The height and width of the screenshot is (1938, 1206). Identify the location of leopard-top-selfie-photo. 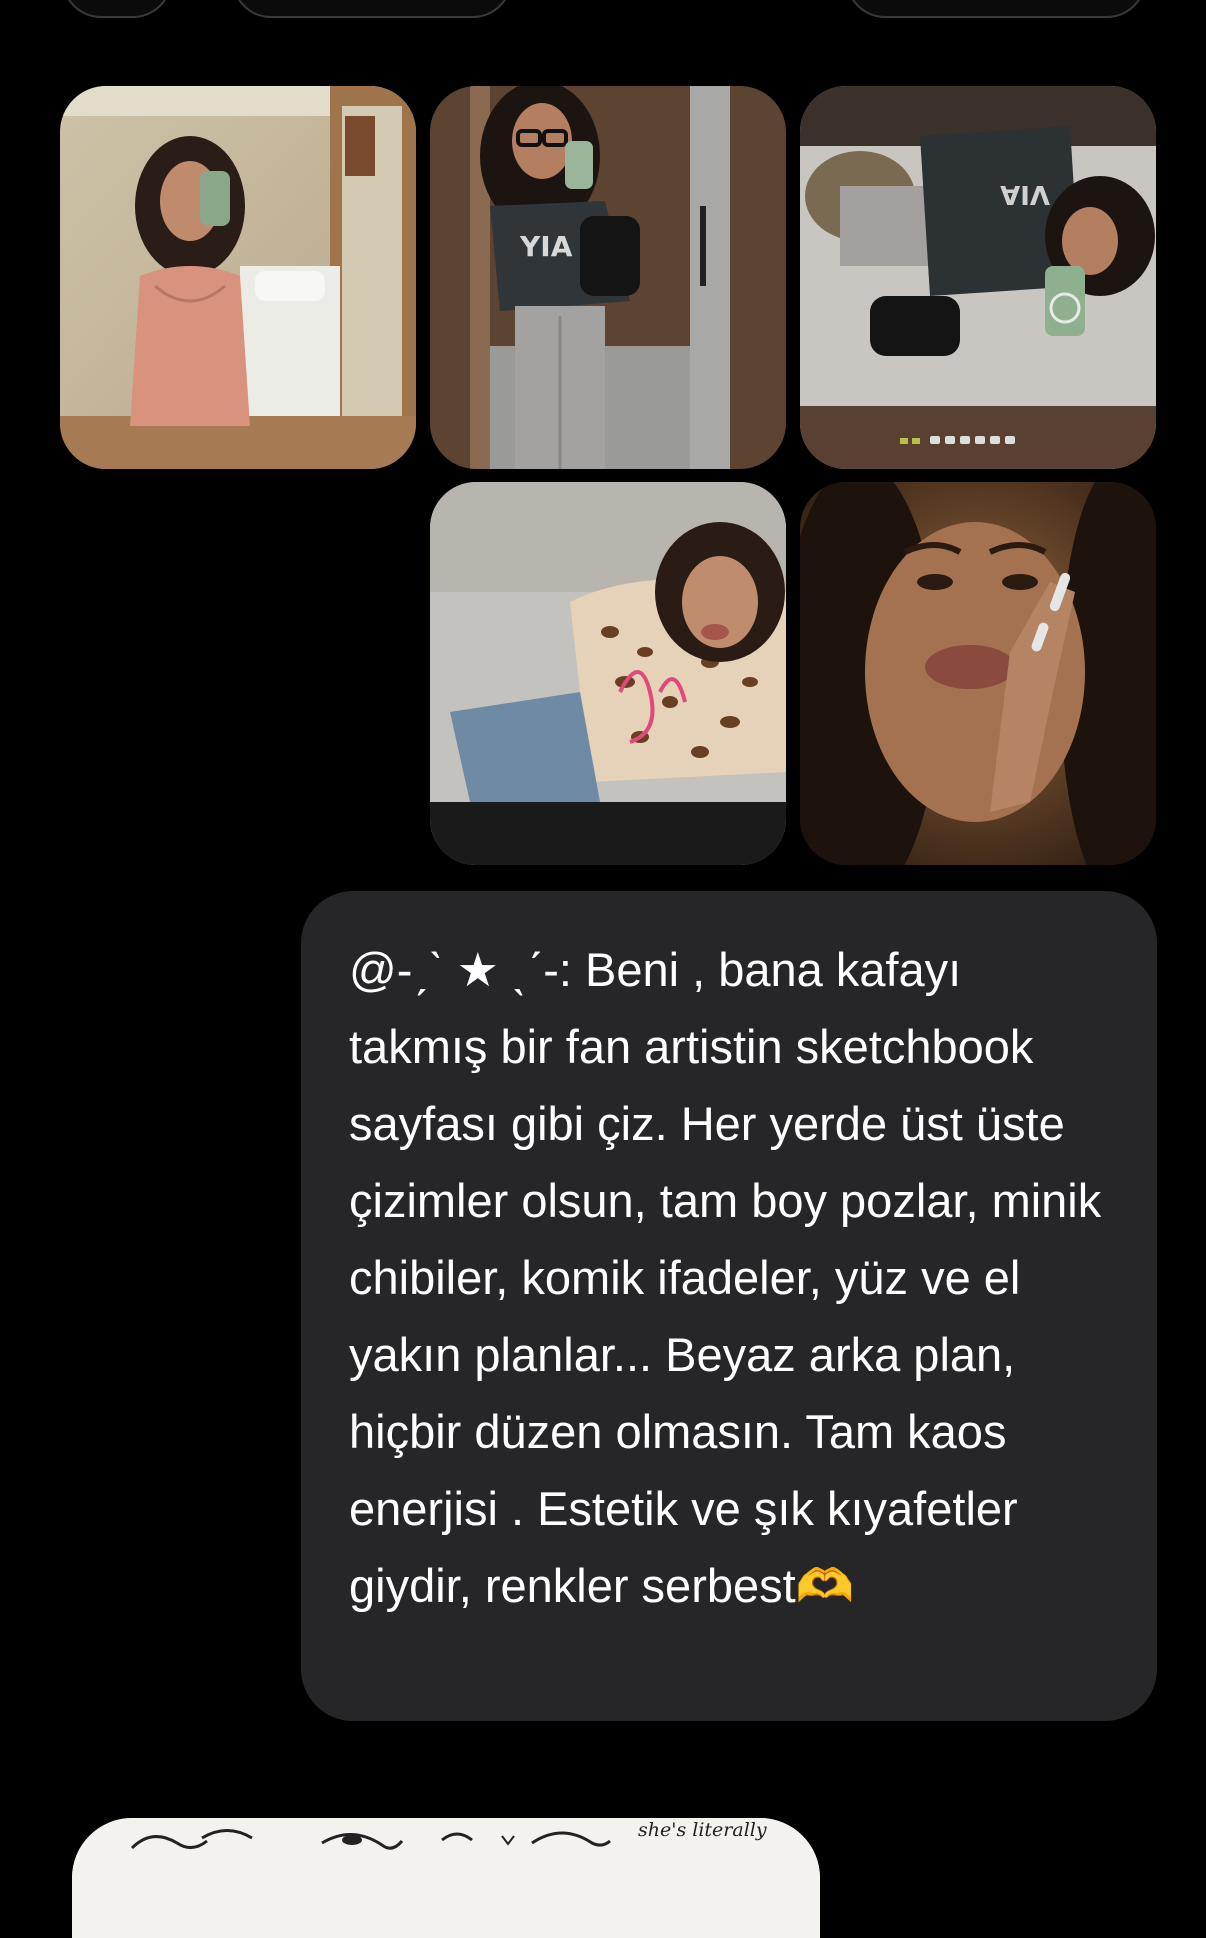
(608, 673).